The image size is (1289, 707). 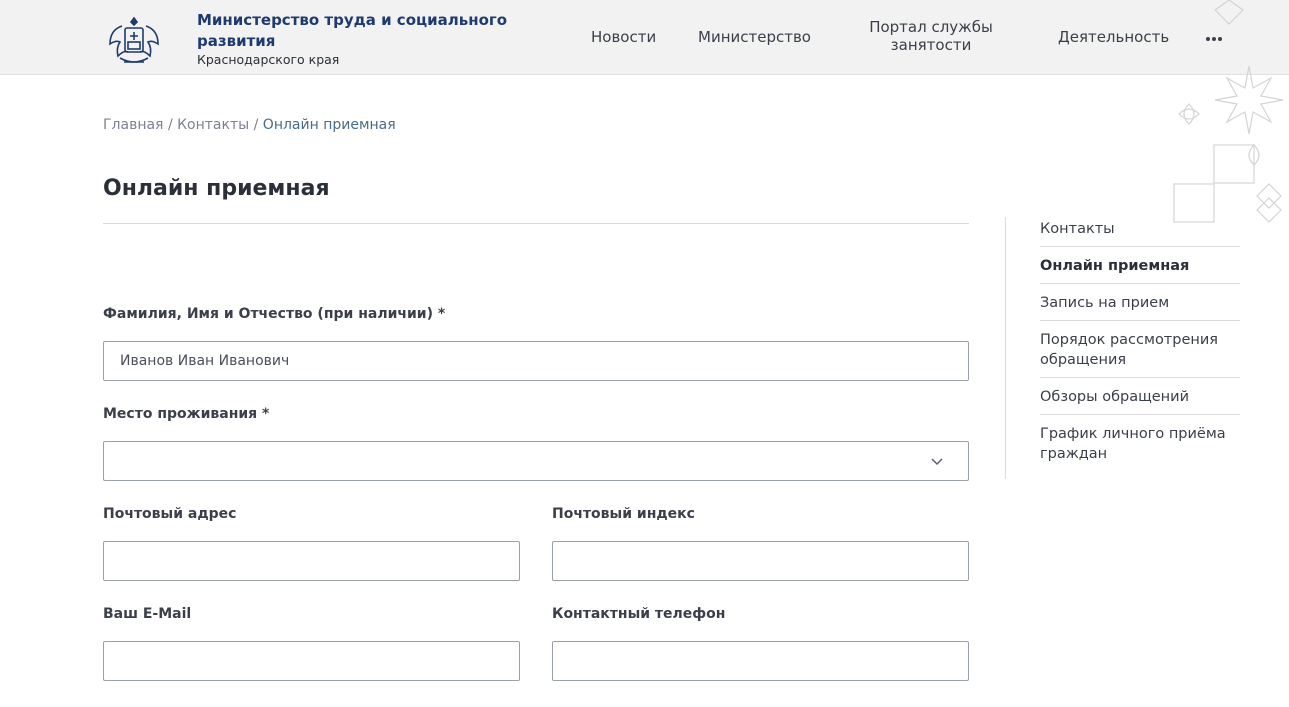 What do you see at coordinates (147, 614) in the screenshot?
I see `email-label: Ваш E-Mail` at bounding box center [147, 614].